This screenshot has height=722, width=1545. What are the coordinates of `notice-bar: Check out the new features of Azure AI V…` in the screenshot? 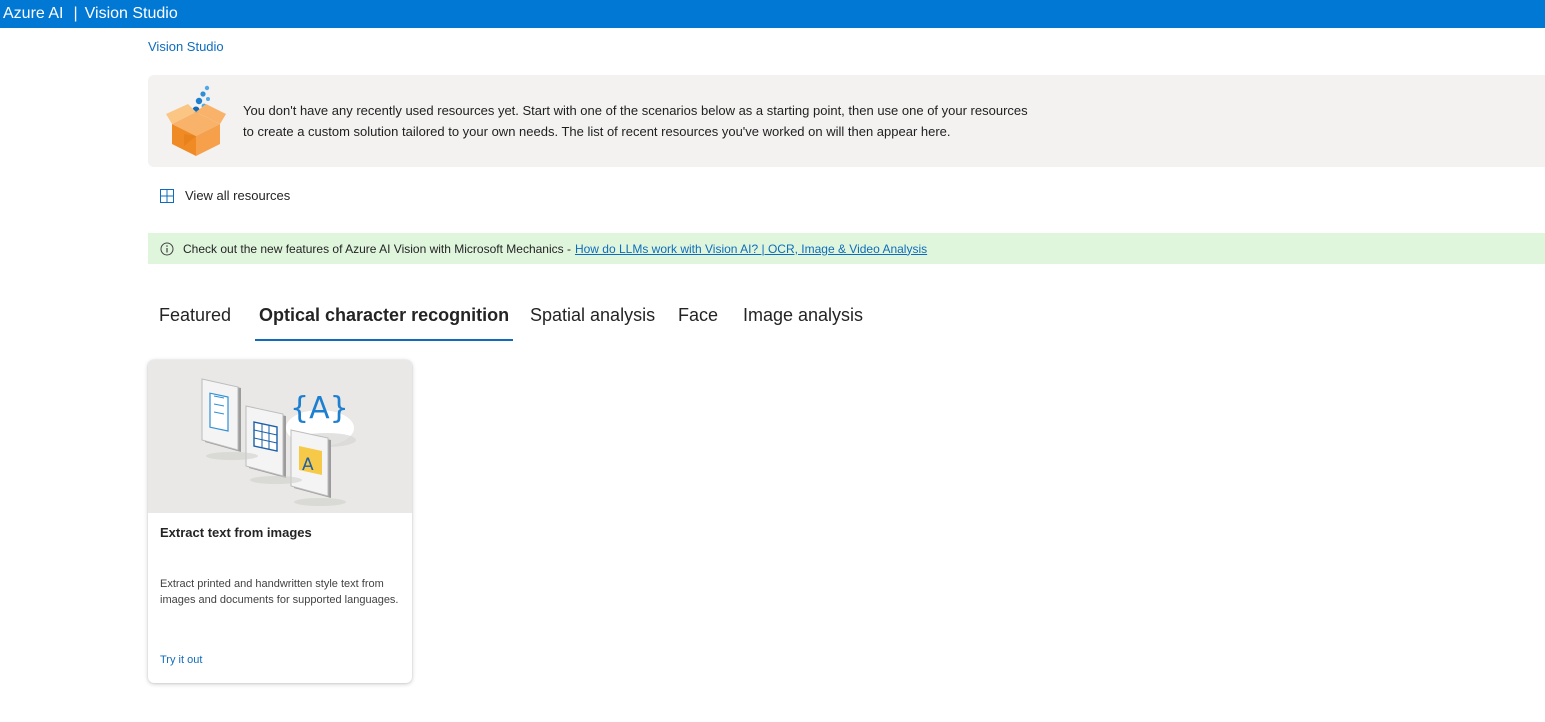 It's located at (846, 248).